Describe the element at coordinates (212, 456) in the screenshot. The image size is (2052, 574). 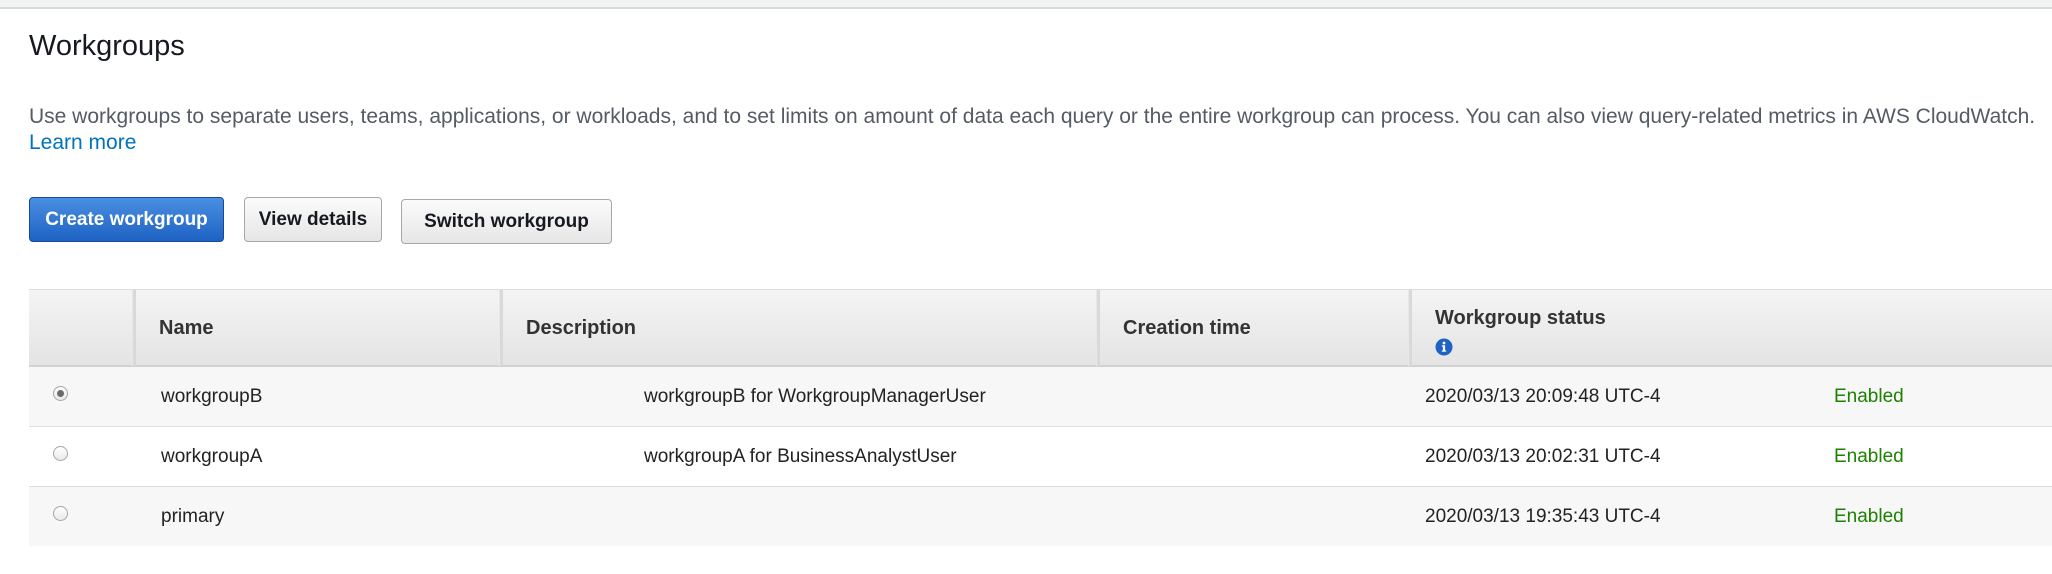
I see `row-name: workgroupA` at that location.